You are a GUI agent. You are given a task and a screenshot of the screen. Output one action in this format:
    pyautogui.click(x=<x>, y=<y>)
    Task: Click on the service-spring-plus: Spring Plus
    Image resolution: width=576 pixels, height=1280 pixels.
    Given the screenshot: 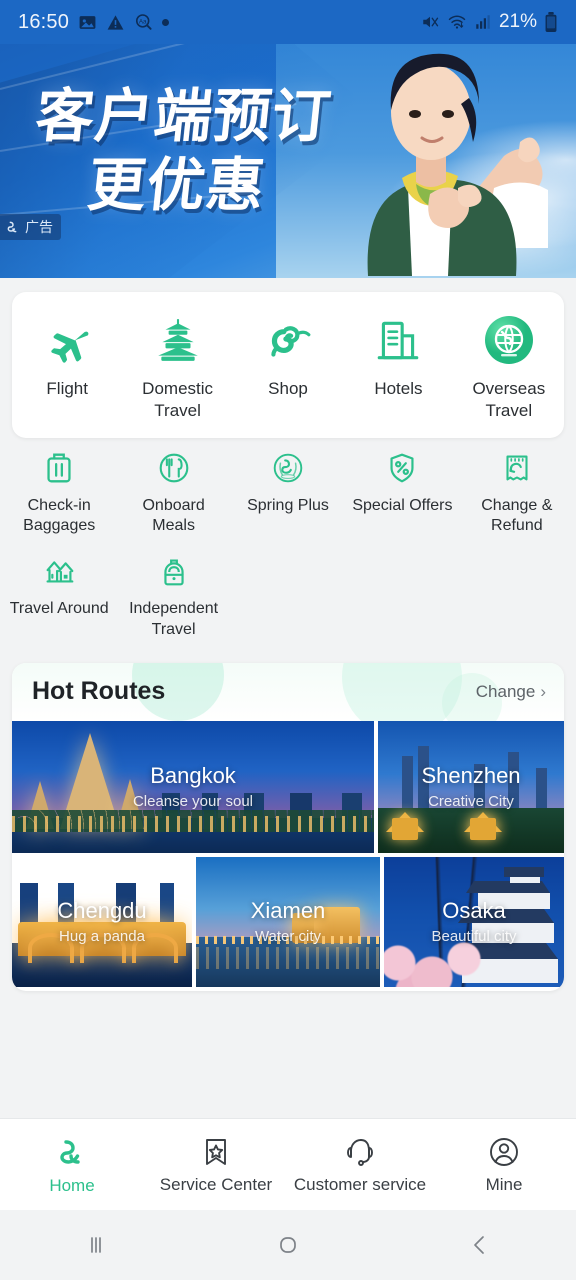 What is the action you would take?
    pyautogui.click(x=288, y=490)
    